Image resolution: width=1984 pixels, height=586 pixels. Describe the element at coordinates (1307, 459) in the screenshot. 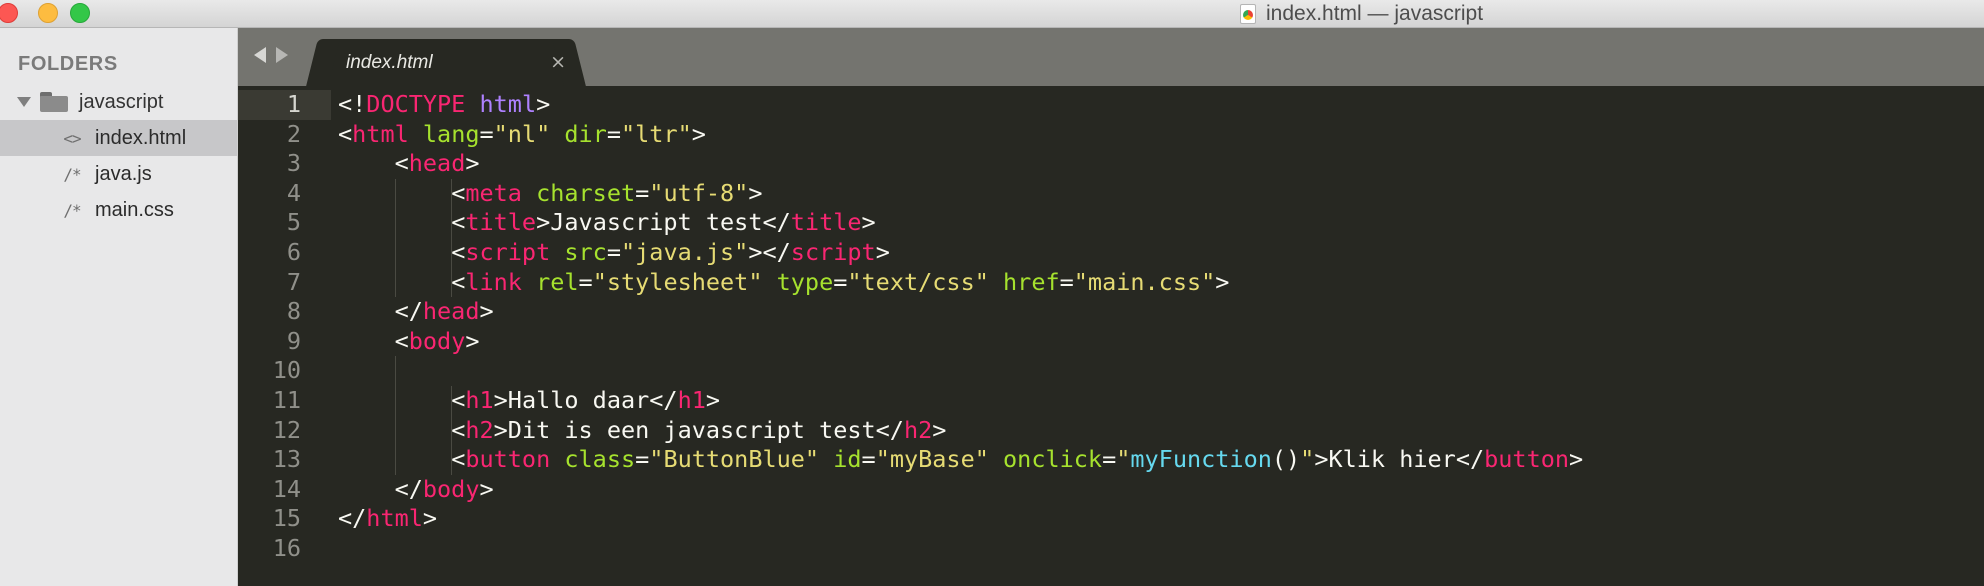

I see `code-string: "` at that location.